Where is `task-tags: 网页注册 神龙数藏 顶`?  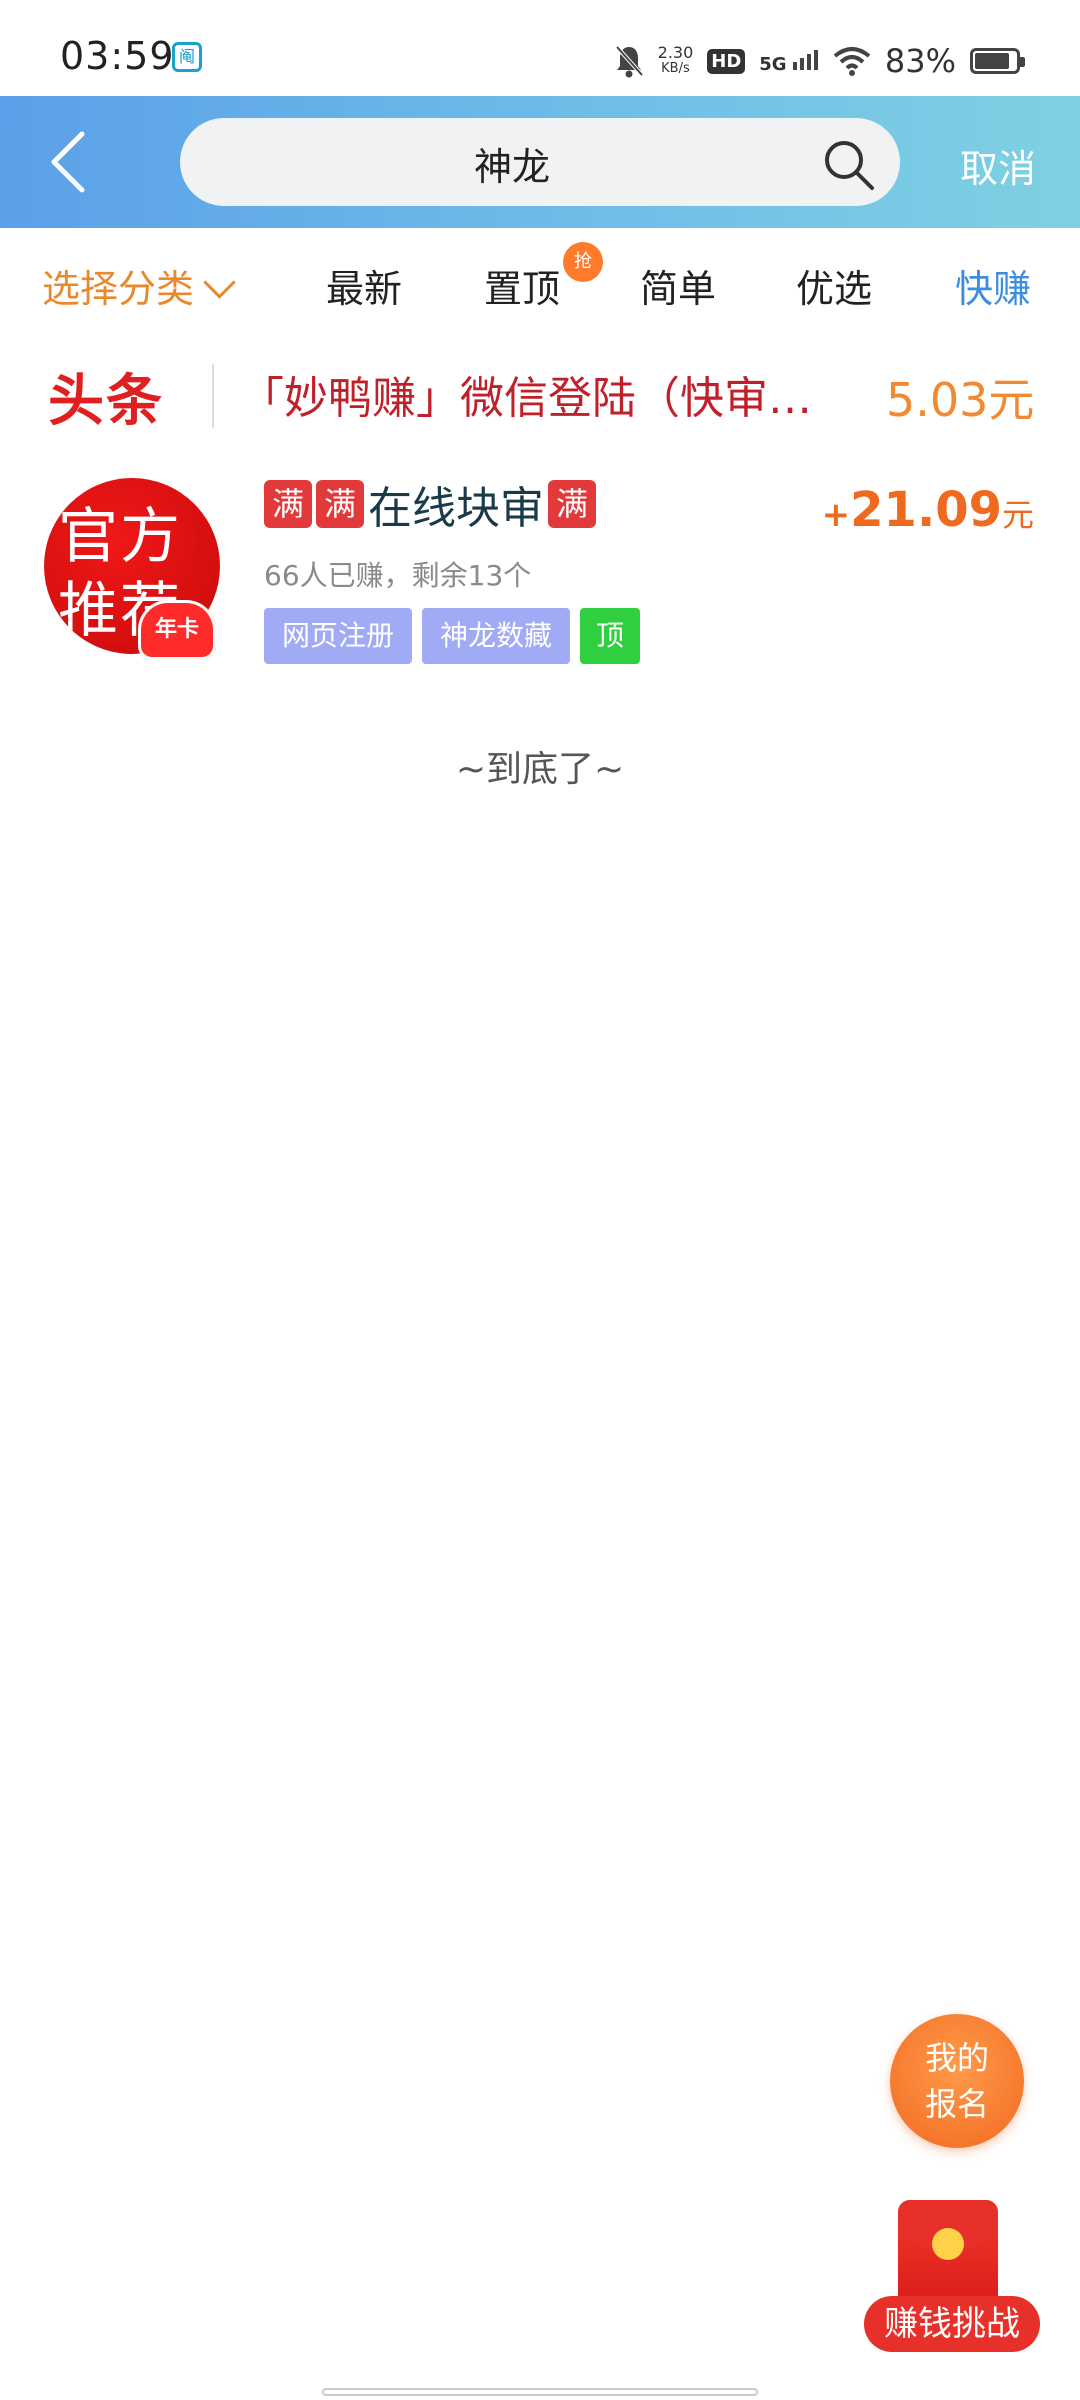
task-tags: 网页注册 神龙数藏 顶 is located at coordinates (452, 636).